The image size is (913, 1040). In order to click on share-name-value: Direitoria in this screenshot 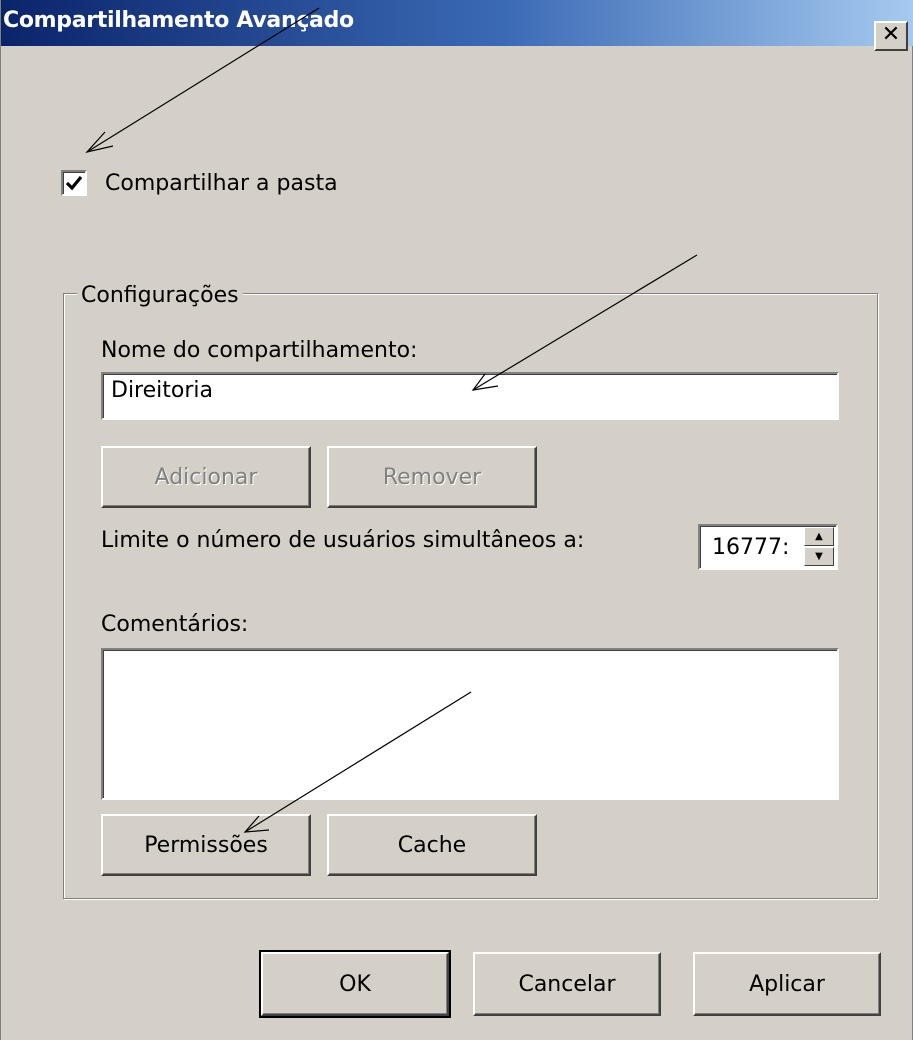, I will do `click(162, 390)`.